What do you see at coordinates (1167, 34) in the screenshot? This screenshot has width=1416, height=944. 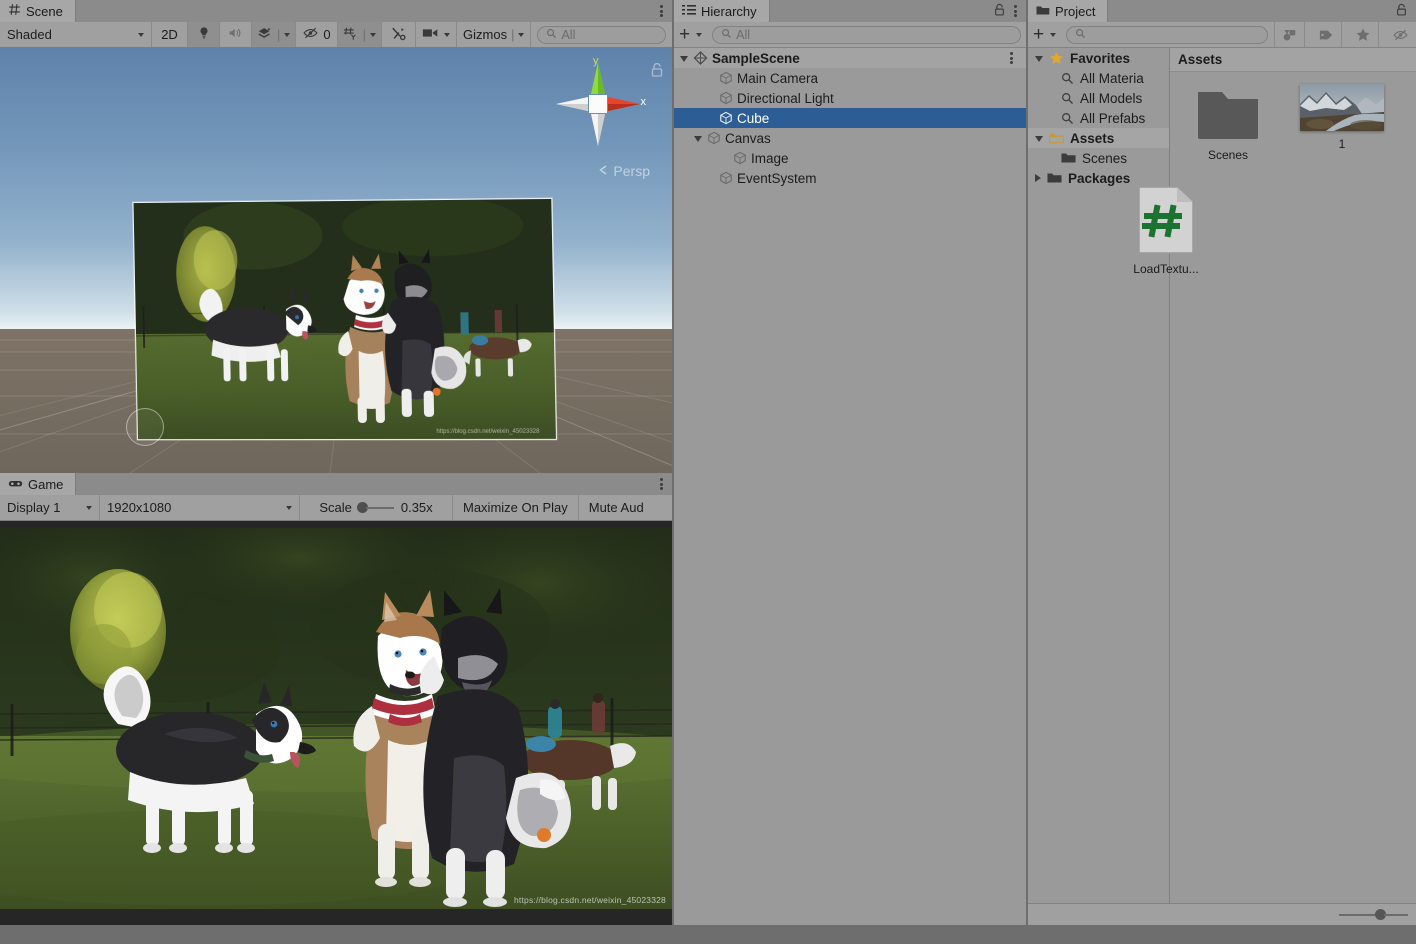 I see `project-search-input` at bounding box center [1167, 34].